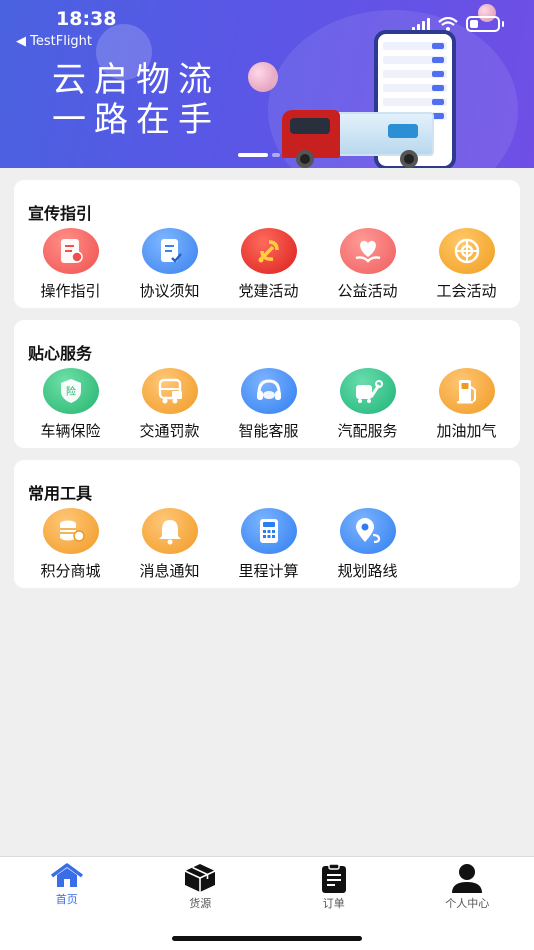  Describe the element at coordinates (60, 353) in the screenshot. I see `section-title: 贴心服务` at that location.